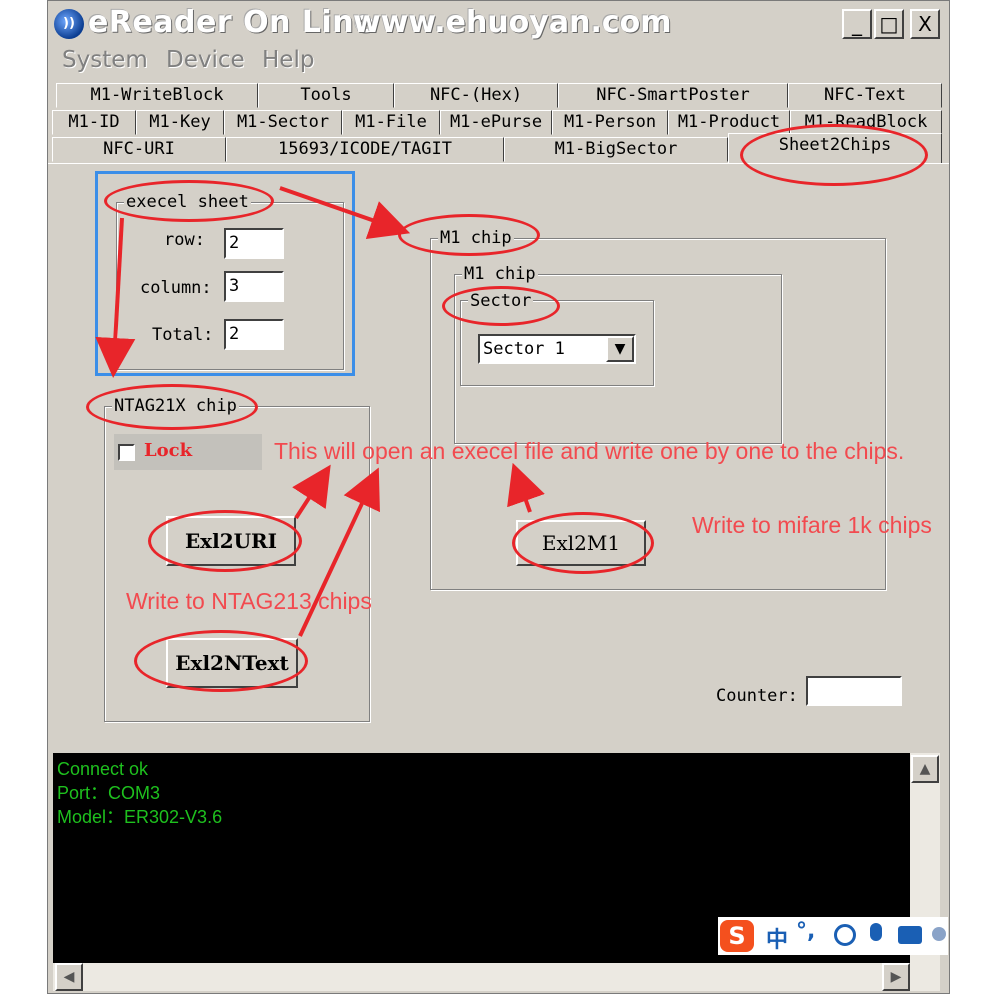 The width and height of the screenshot is (1000, 1000). I want to click on annotation-ntag: Write to NTAG213 chips, so click(249, 601).